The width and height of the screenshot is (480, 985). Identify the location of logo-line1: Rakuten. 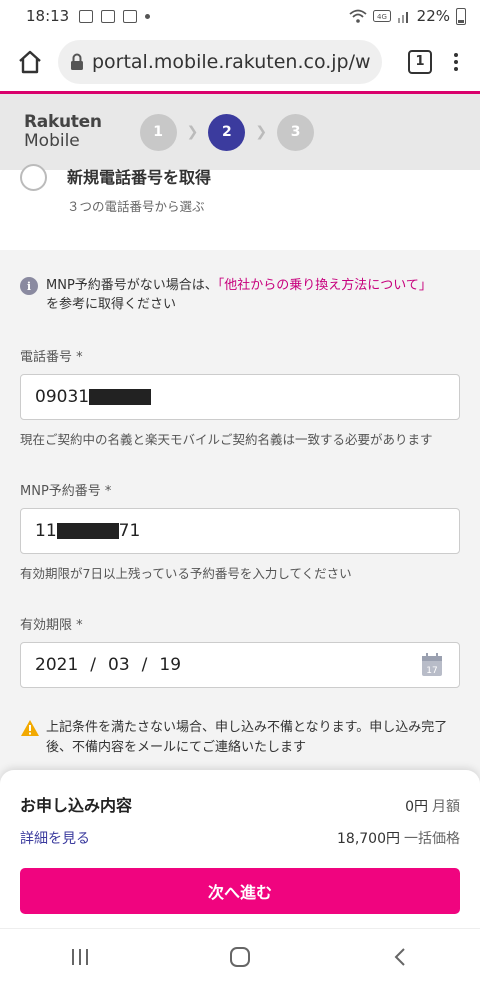
(63, 122).